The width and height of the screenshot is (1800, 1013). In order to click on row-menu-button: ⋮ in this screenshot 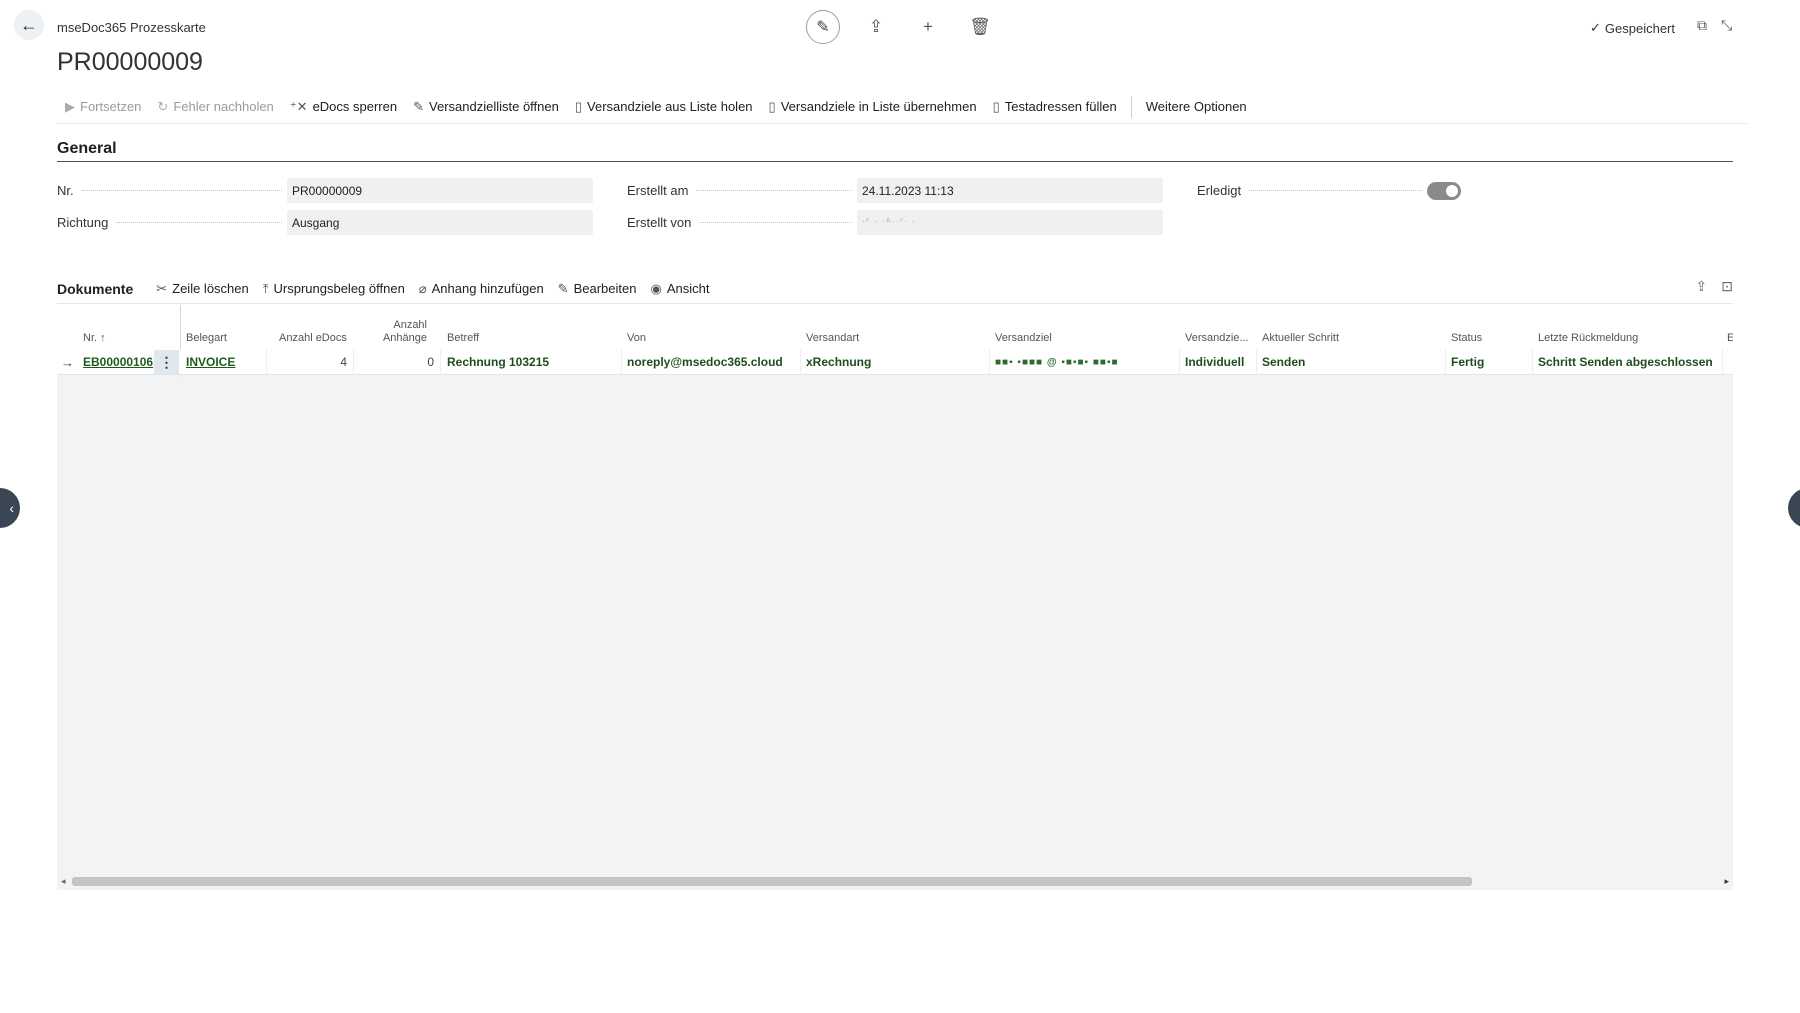, I will do `click(166, 362)`.